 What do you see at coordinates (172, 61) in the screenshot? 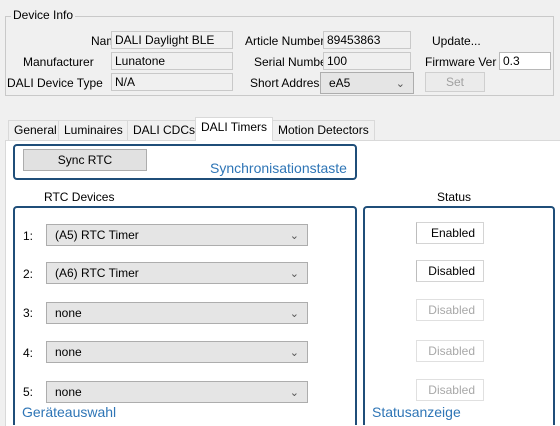
I see `manufacturer-field: Lunatone` at bounding box center [172, 61].